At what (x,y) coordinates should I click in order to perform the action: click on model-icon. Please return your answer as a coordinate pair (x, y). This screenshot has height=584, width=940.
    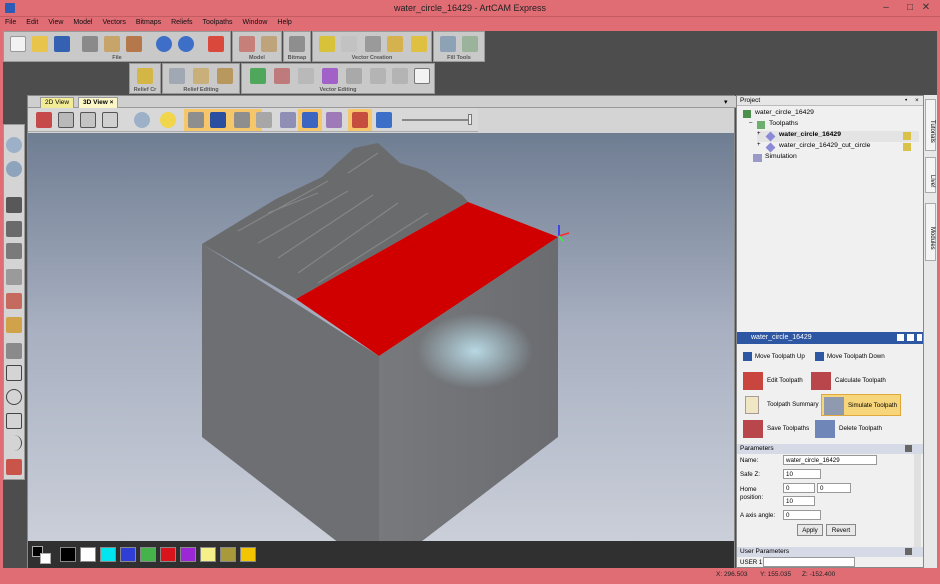
    Looking at the image, I should click on (247, 44).